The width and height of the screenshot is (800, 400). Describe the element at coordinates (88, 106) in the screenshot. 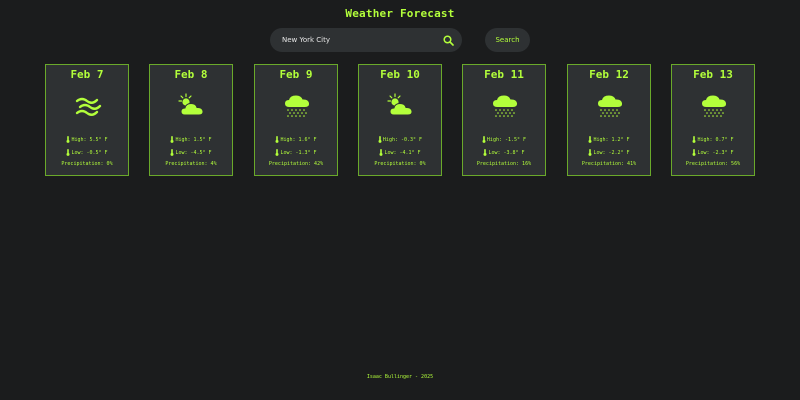

I see `fog-icon` at that location.